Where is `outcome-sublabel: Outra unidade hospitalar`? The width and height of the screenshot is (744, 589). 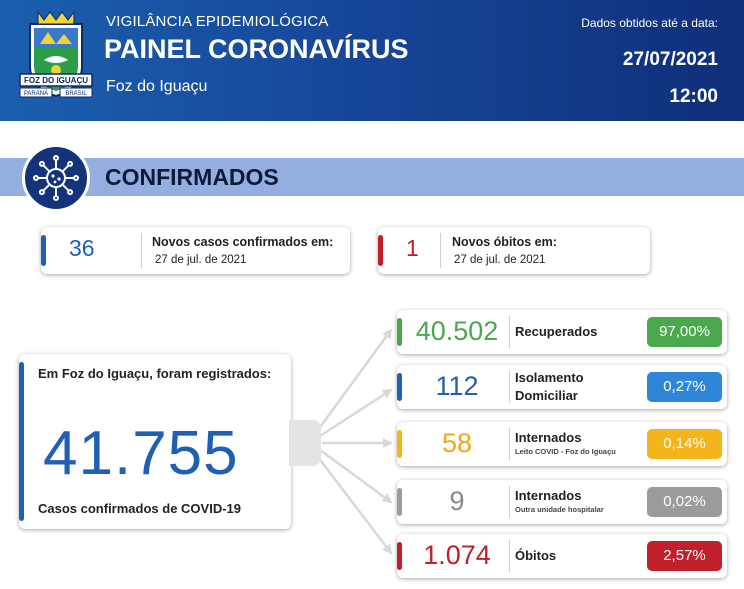
outcome-sublabel: Outra unidade hospitalar is located at coordinates (559, 509).